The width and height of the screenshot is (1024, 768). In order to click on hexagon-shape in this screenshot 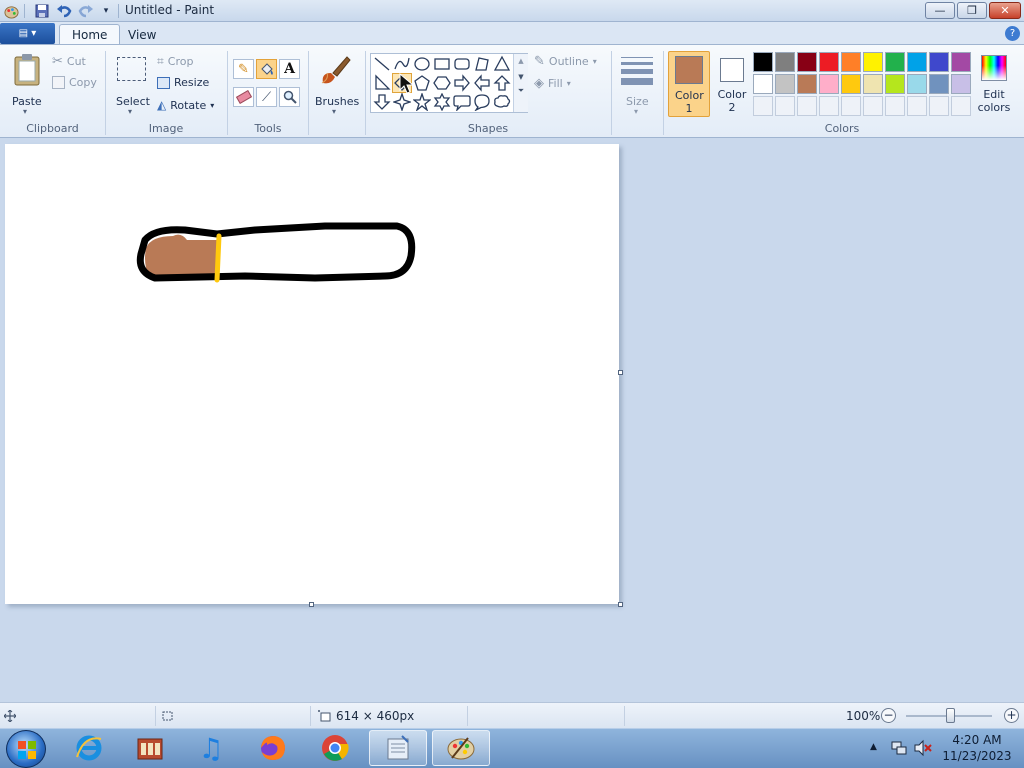, I will do `click(442, 83)`.